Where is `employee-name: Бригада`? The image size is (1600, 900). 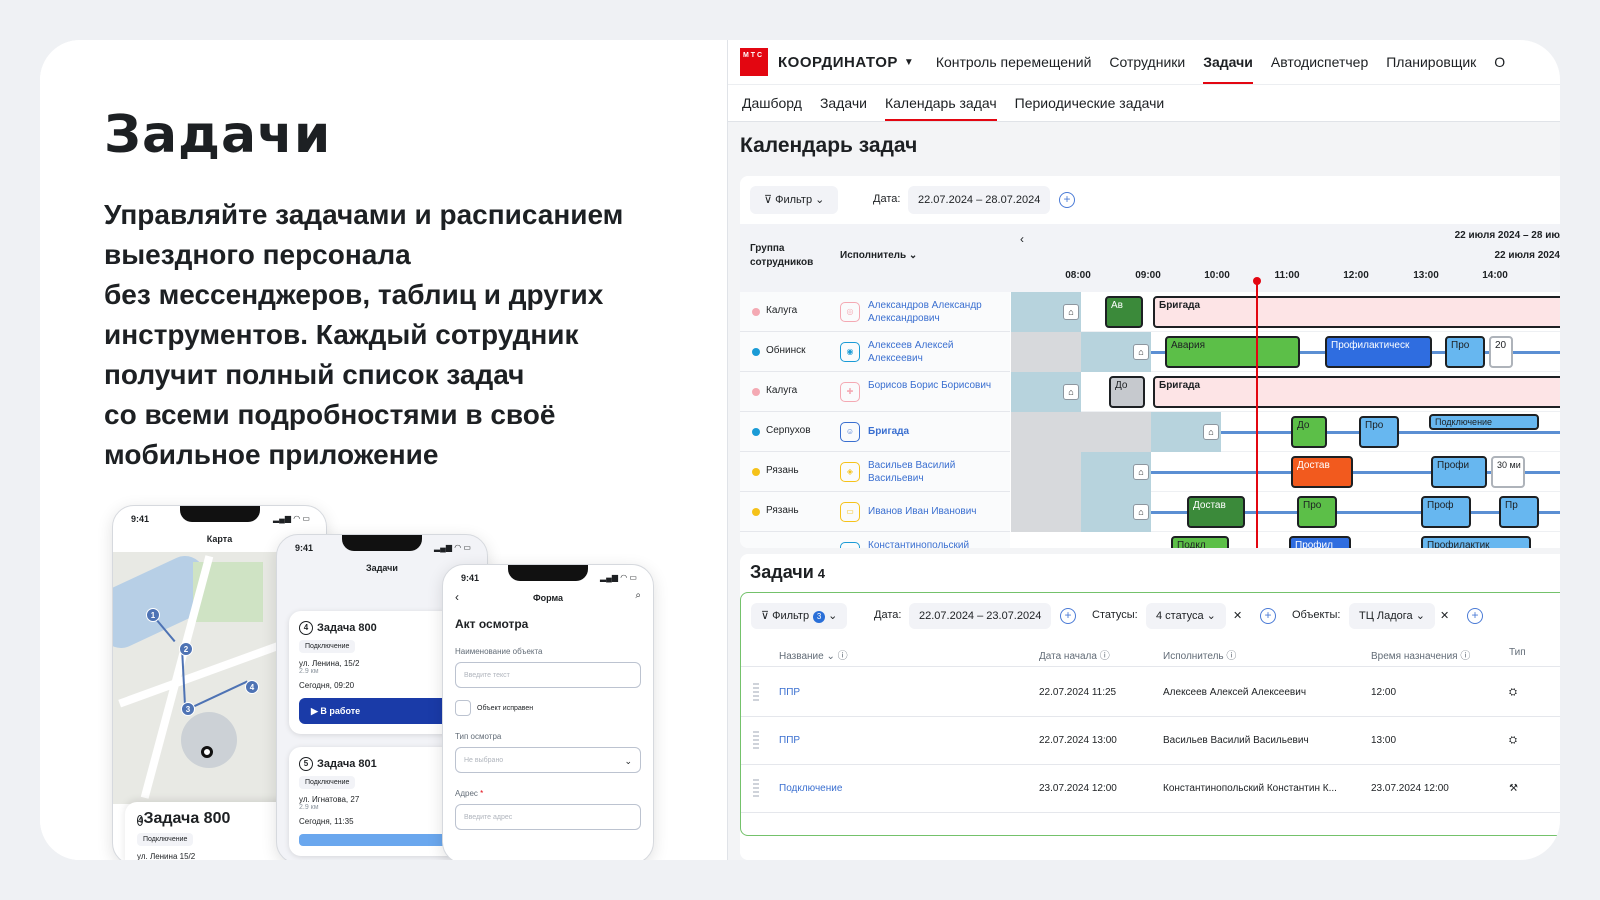
employee-name: Бригада is located at coordinates (933, 431).